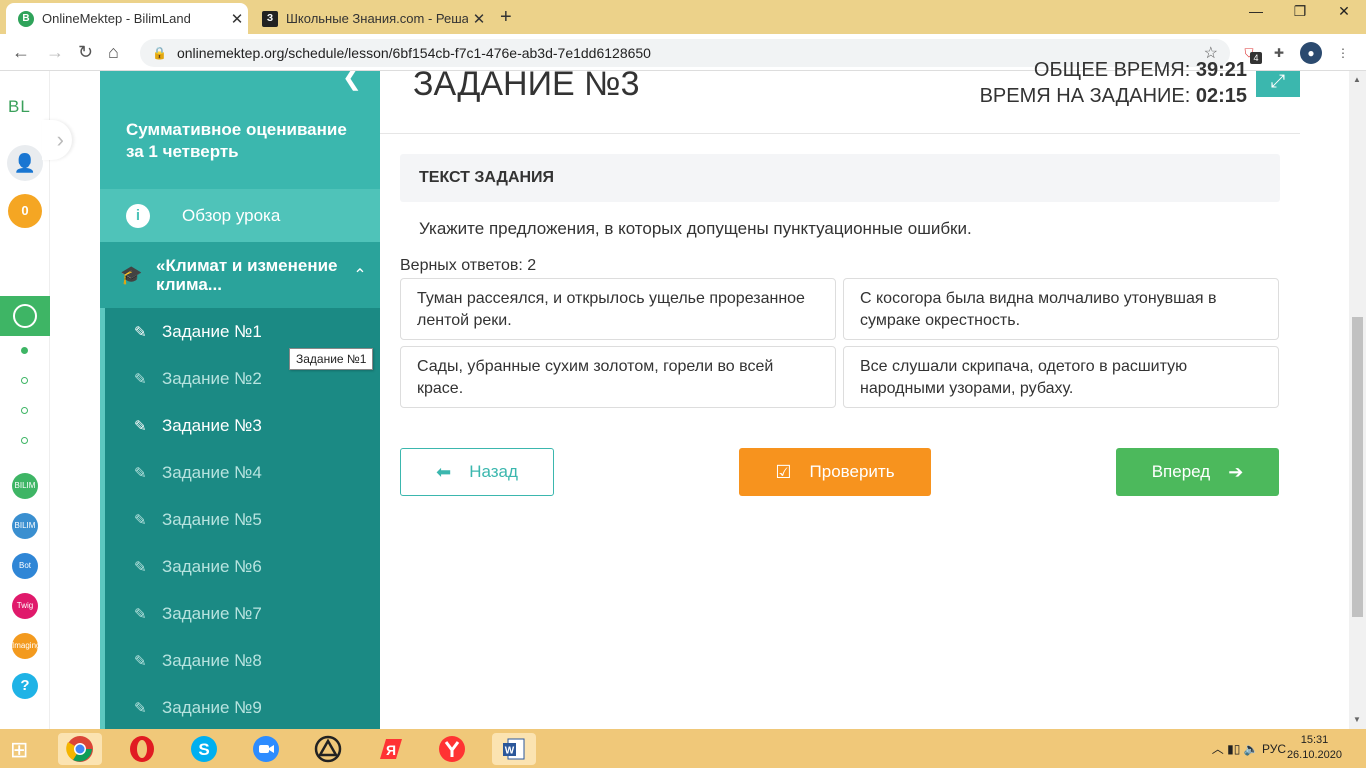 Image resolution: width=1366 pixels, height=775 pixels. What do you see at coordinates (116, 18) in the screenshot?
I see `tab-title: OnlineMektep - BilimLand` at bounding box center [116, 18].